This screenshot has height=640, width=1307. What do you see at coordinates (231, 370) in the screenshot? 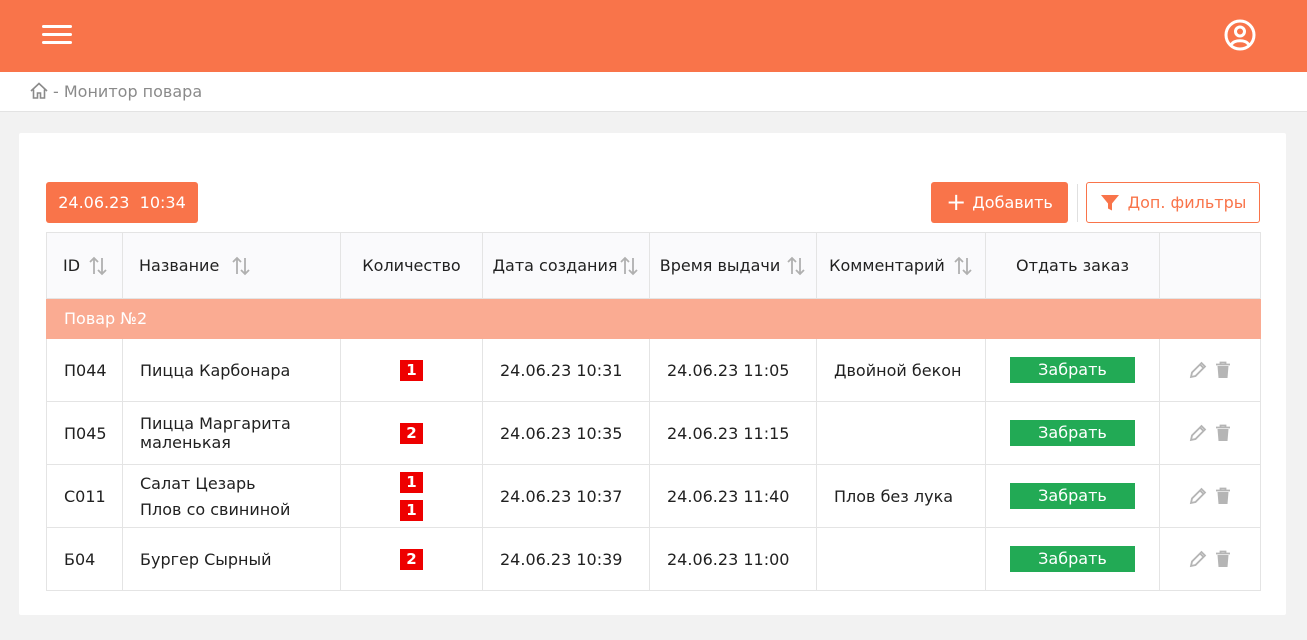
I see `item-name: Пицца Карбонара` at bounding box center [231, 370].